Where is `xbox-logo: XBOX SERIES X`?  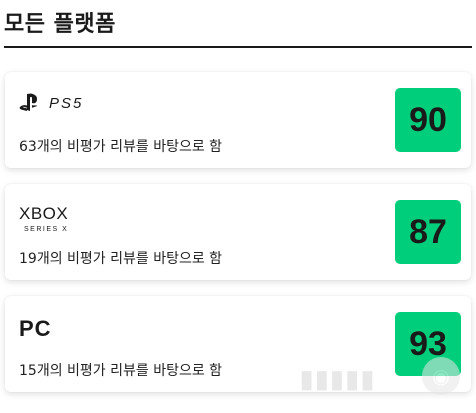
xbox-logo: XBOX SERIES X is located at coordinates (54, 221).